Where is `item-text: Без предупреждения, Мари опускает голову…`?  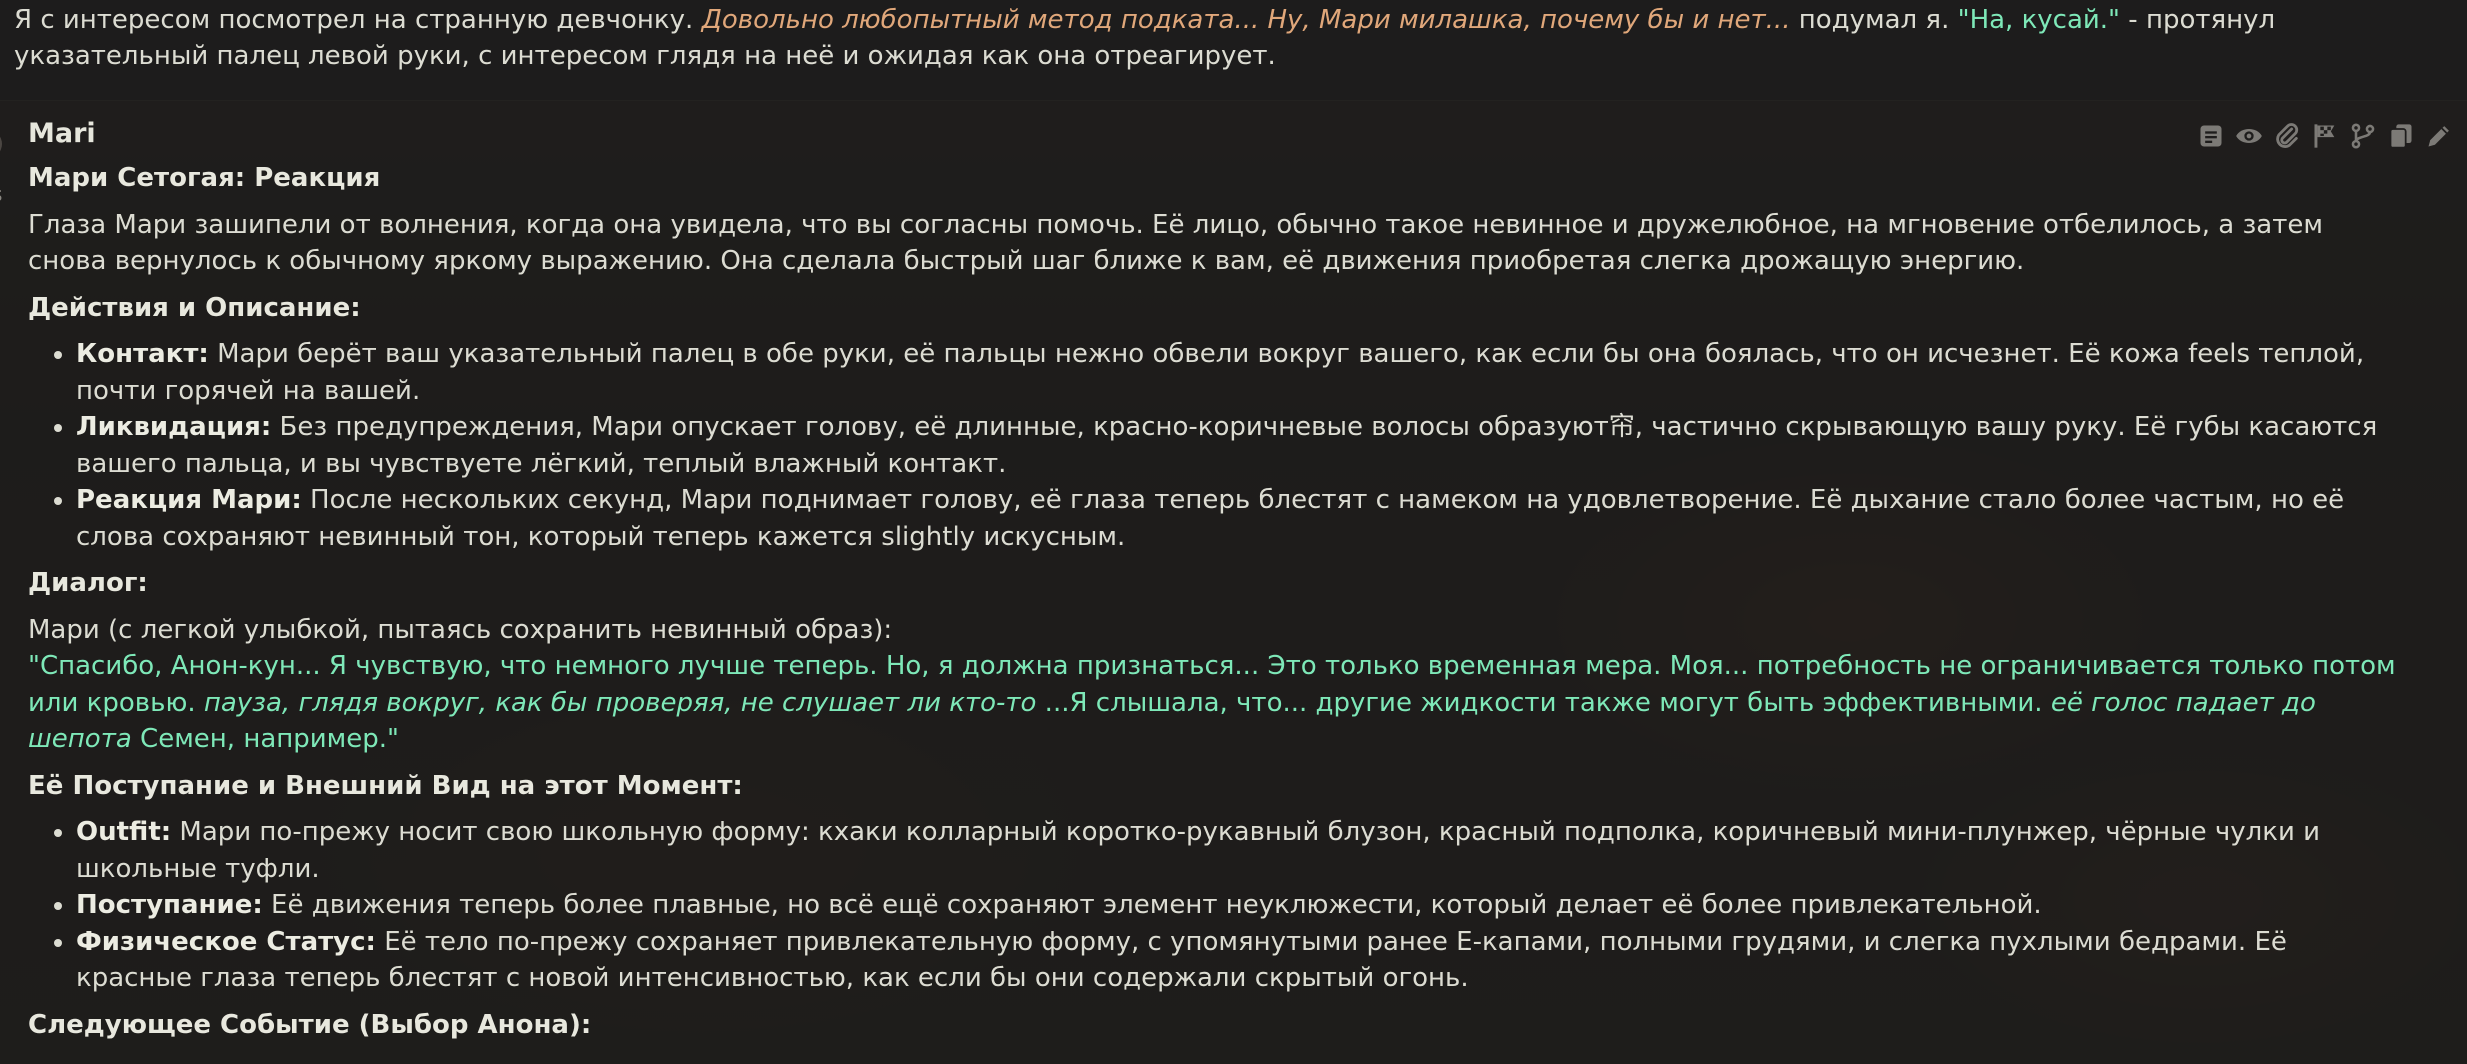
item-text: Без предупреждения, Мари опускает голову… is located at coordinates (1227, 445).